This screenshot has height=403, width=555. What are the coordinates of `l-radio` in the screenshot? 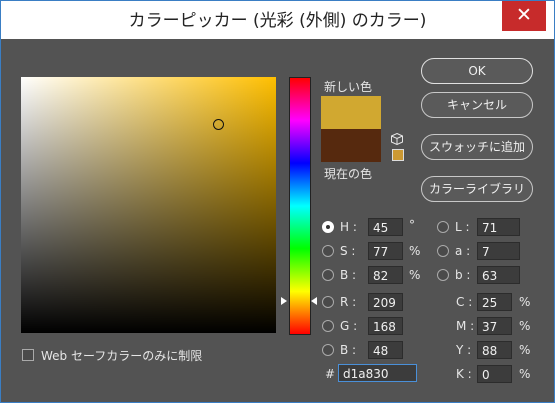 It's located at (443, 227).